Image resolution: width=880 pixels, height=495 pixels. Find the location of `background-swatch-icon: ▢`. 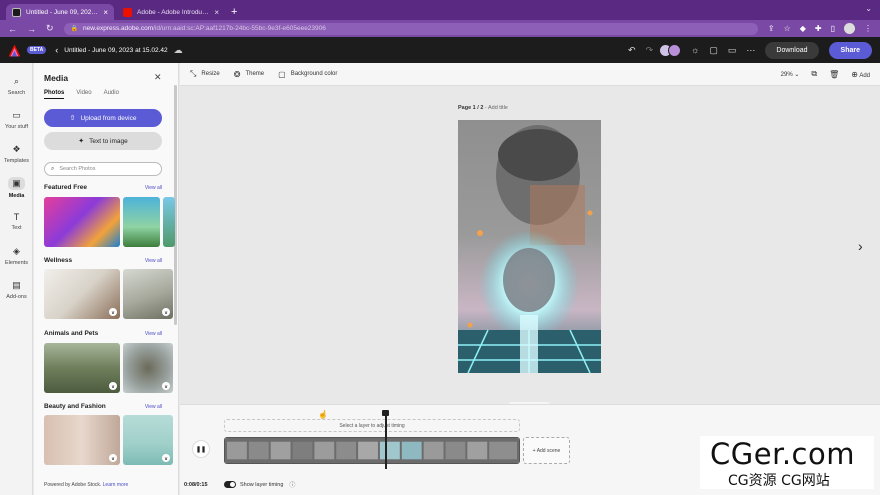

background-swatch-icon: ▢ is located at coordinates (282, 74).